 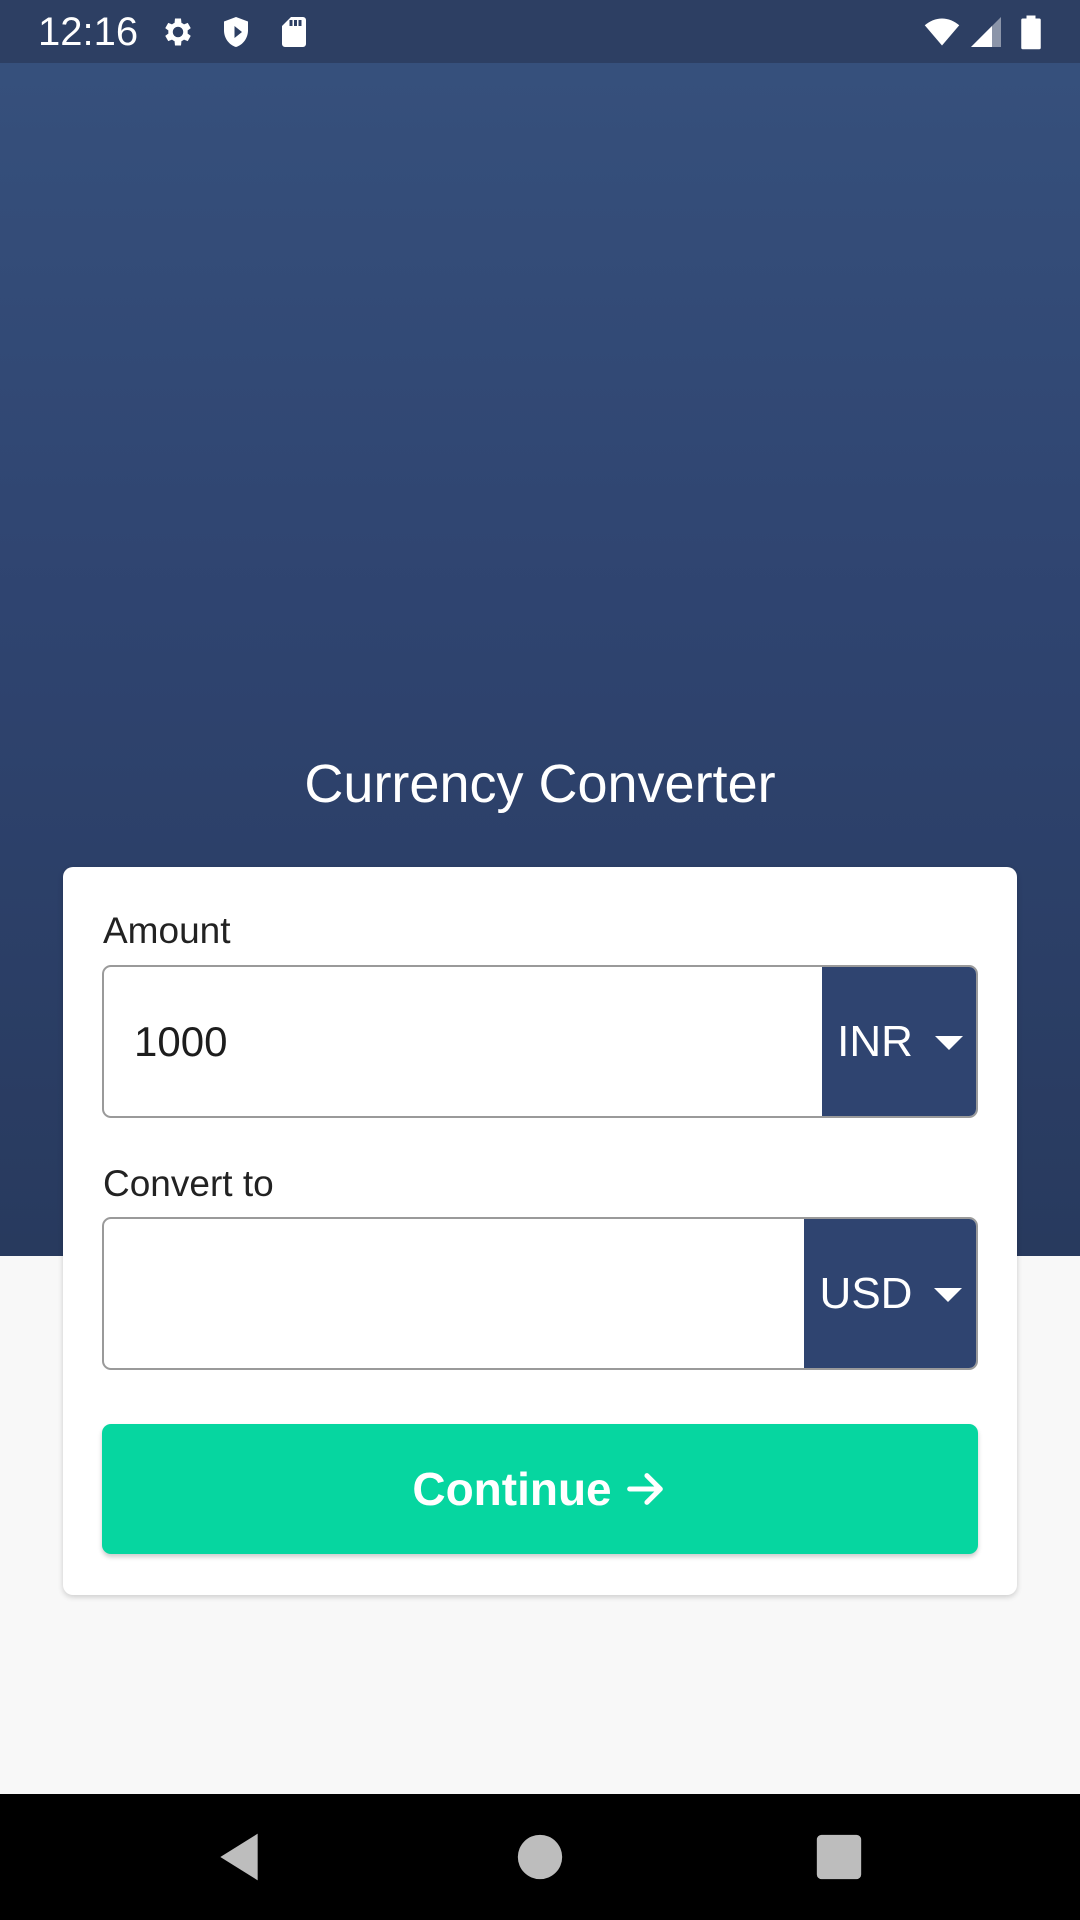 What do you see at coordinates (839, 1857) in the screenshot?
I see `recents-icon` at bounding box center [839, 1857].